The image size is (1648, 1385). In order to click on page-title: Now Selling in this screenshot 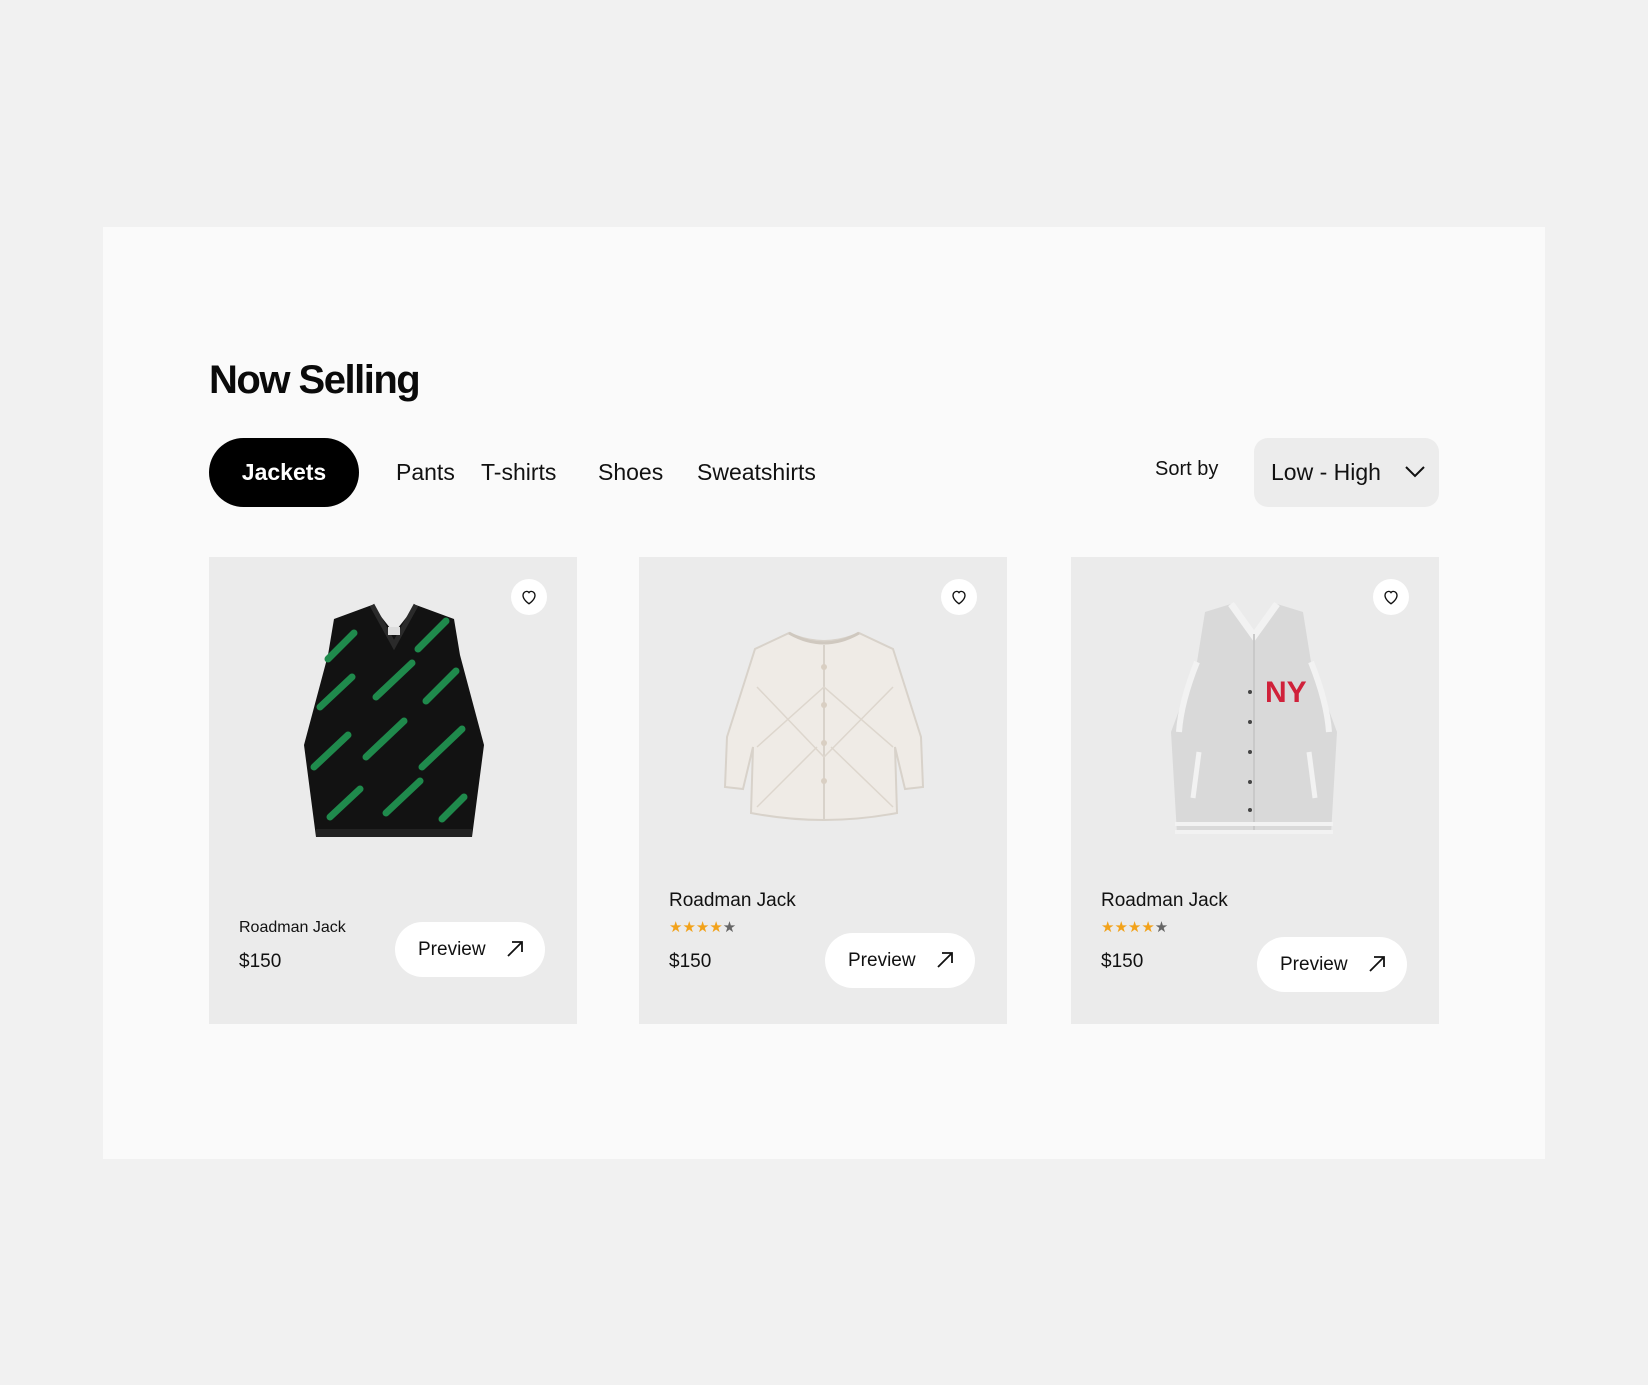, I will do `click(315, 380)`.